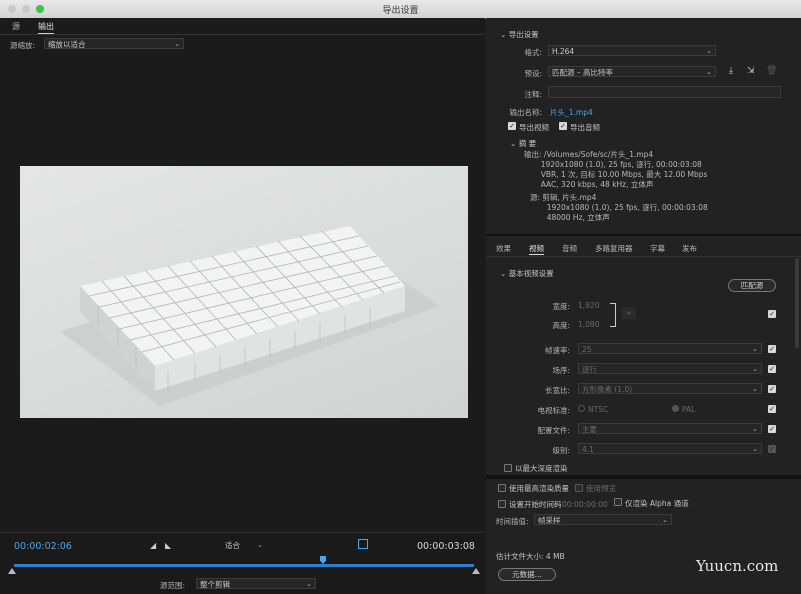 This screenshot has width=801, height=594. I want to click on export-video-label: 导出视频, so click(534, 127).